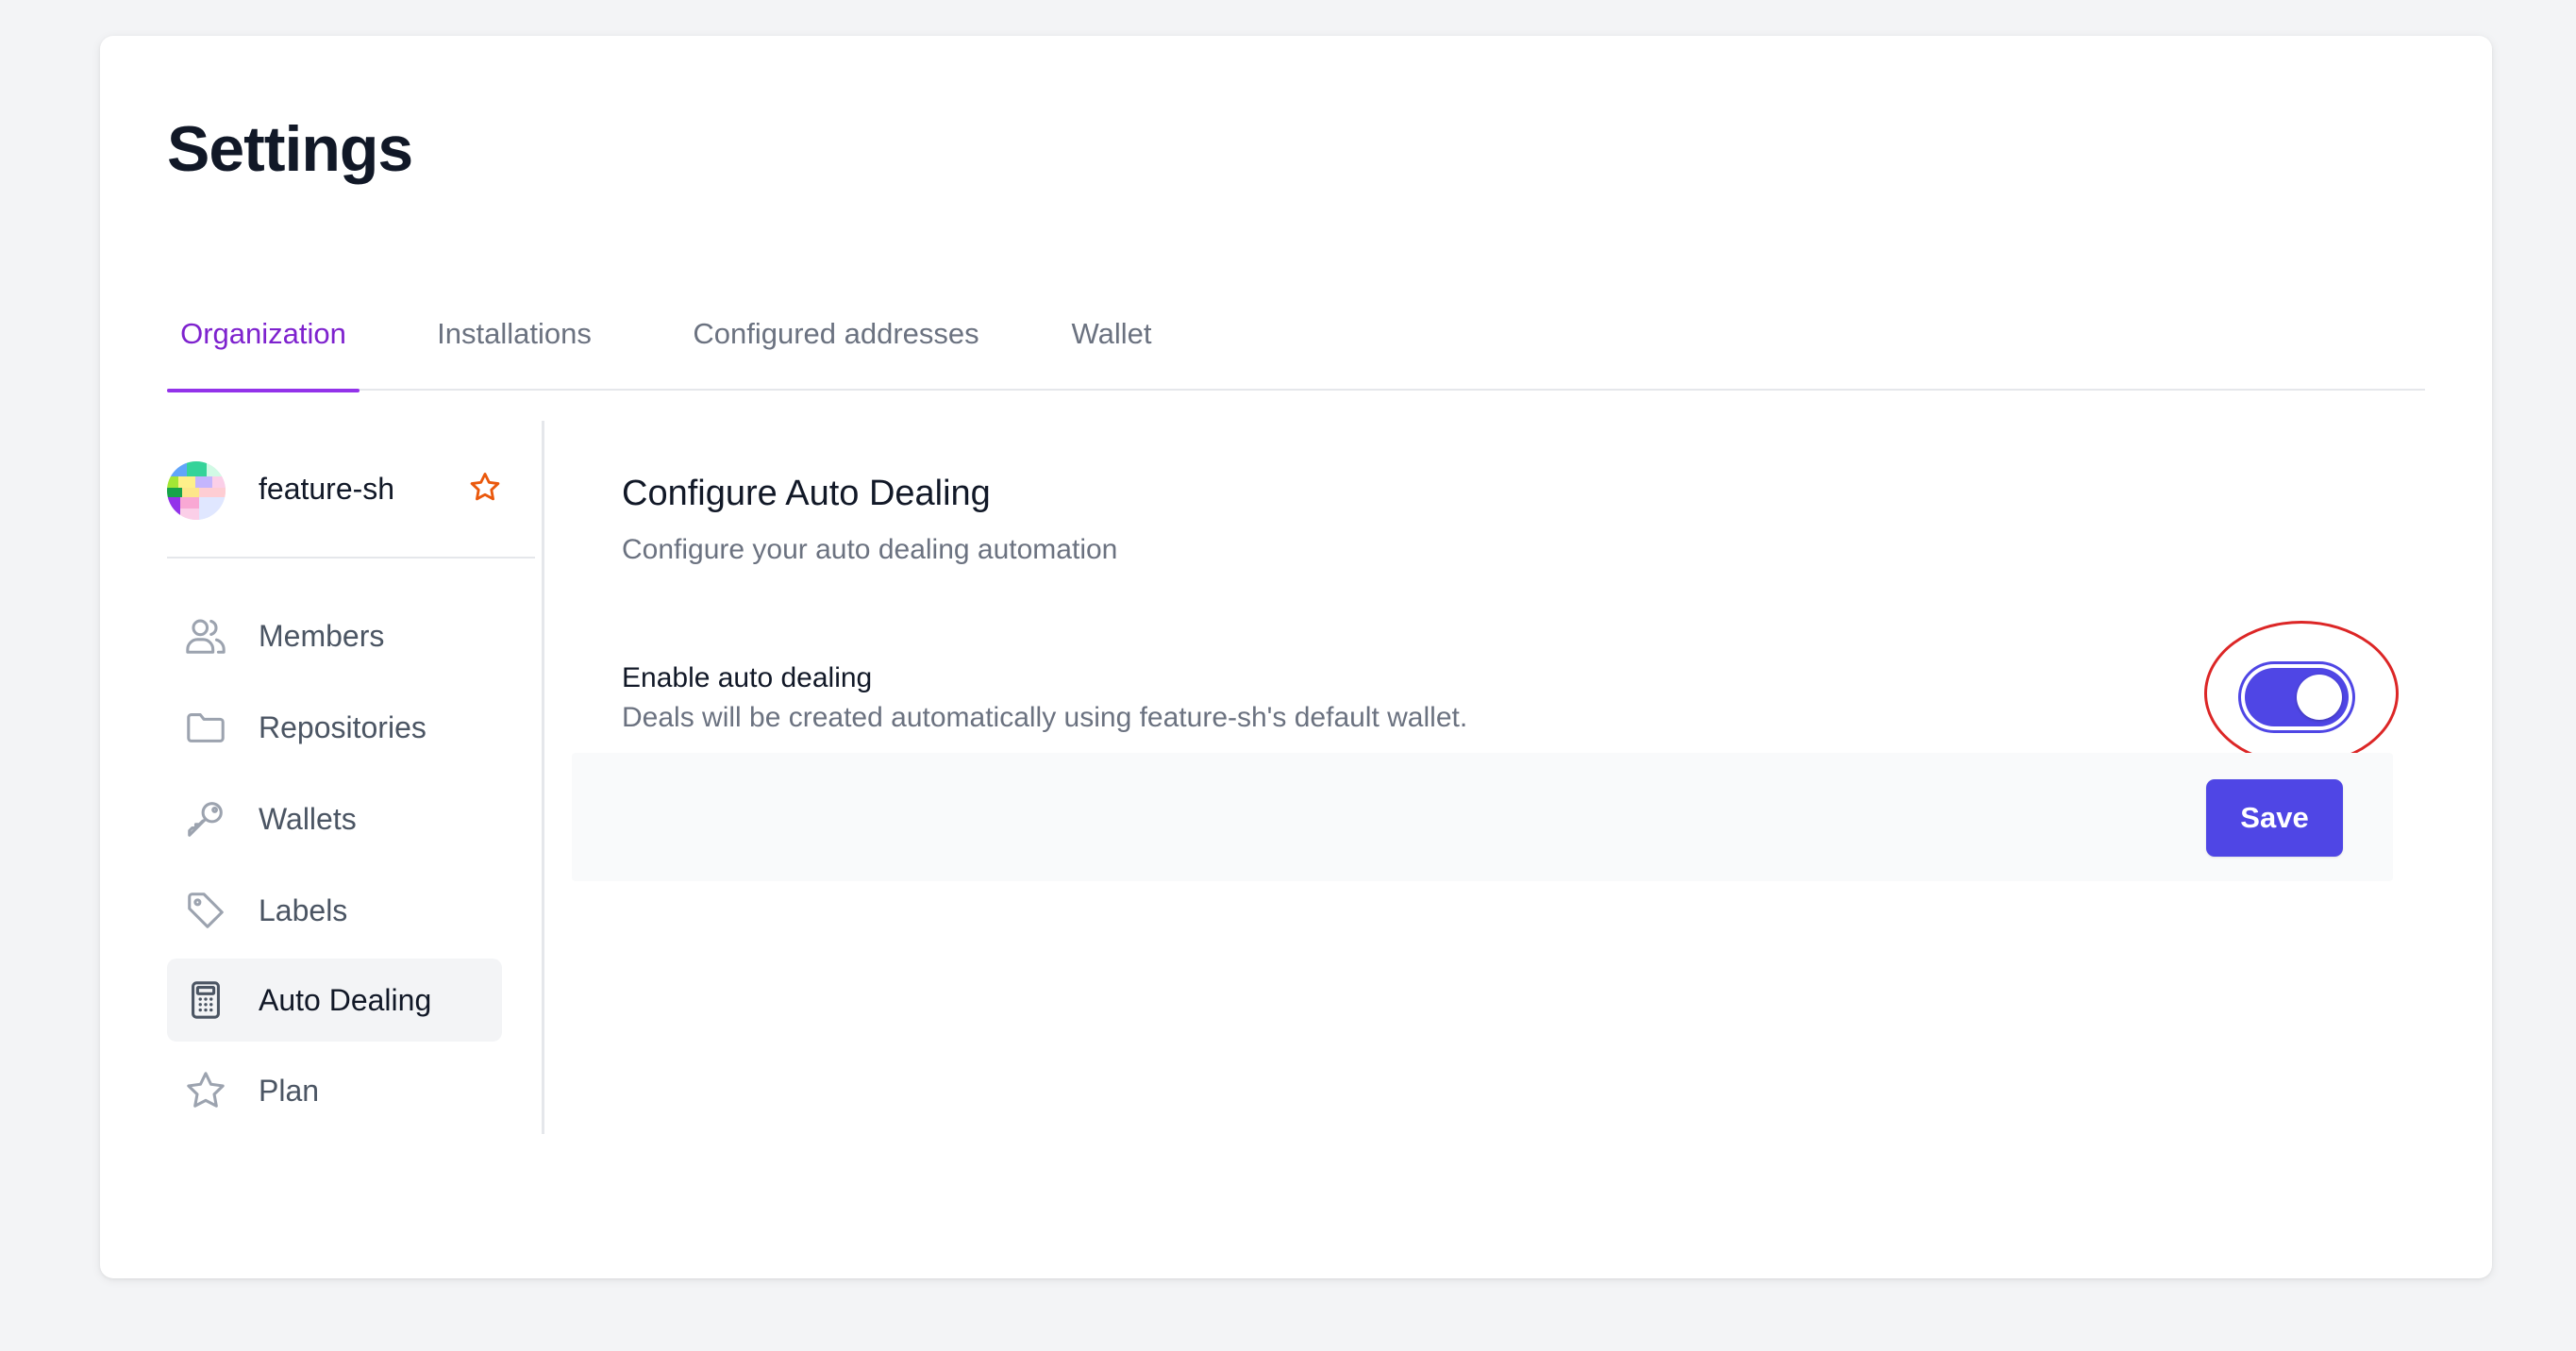 The width and height of the screenshot is (2576, 1351). Describe the element at coordinates (836, 334) in the screenshot. I see `tab-configured-addresses: Configured addresses` at that location.